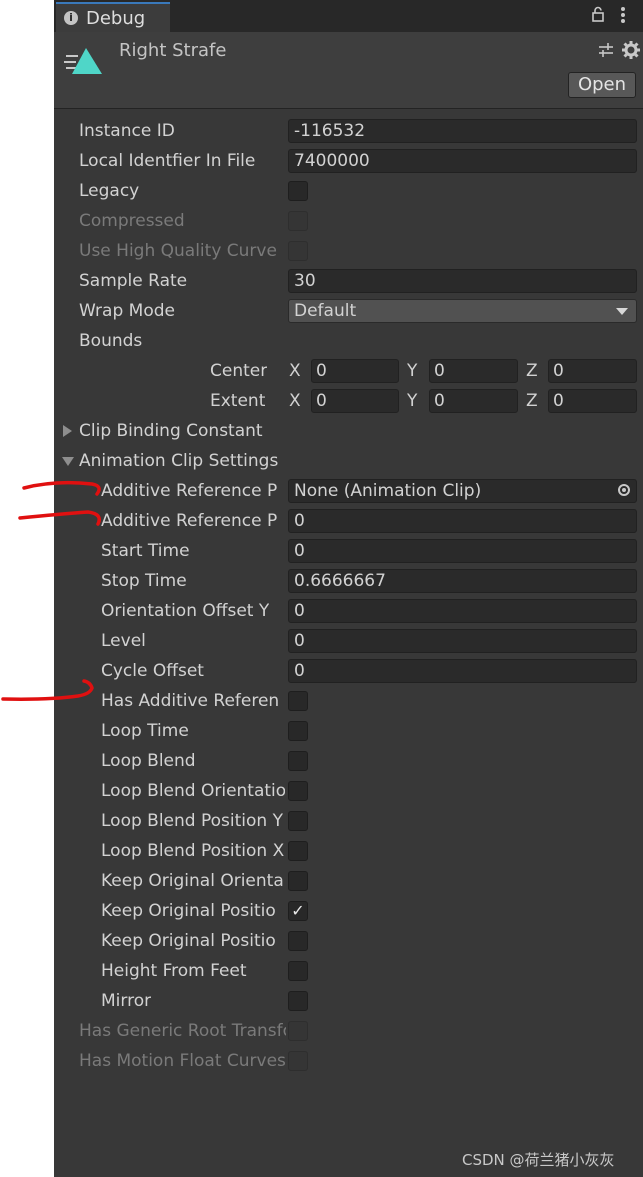  I want to click on tab-bar: i Debug, so click(348, 16).